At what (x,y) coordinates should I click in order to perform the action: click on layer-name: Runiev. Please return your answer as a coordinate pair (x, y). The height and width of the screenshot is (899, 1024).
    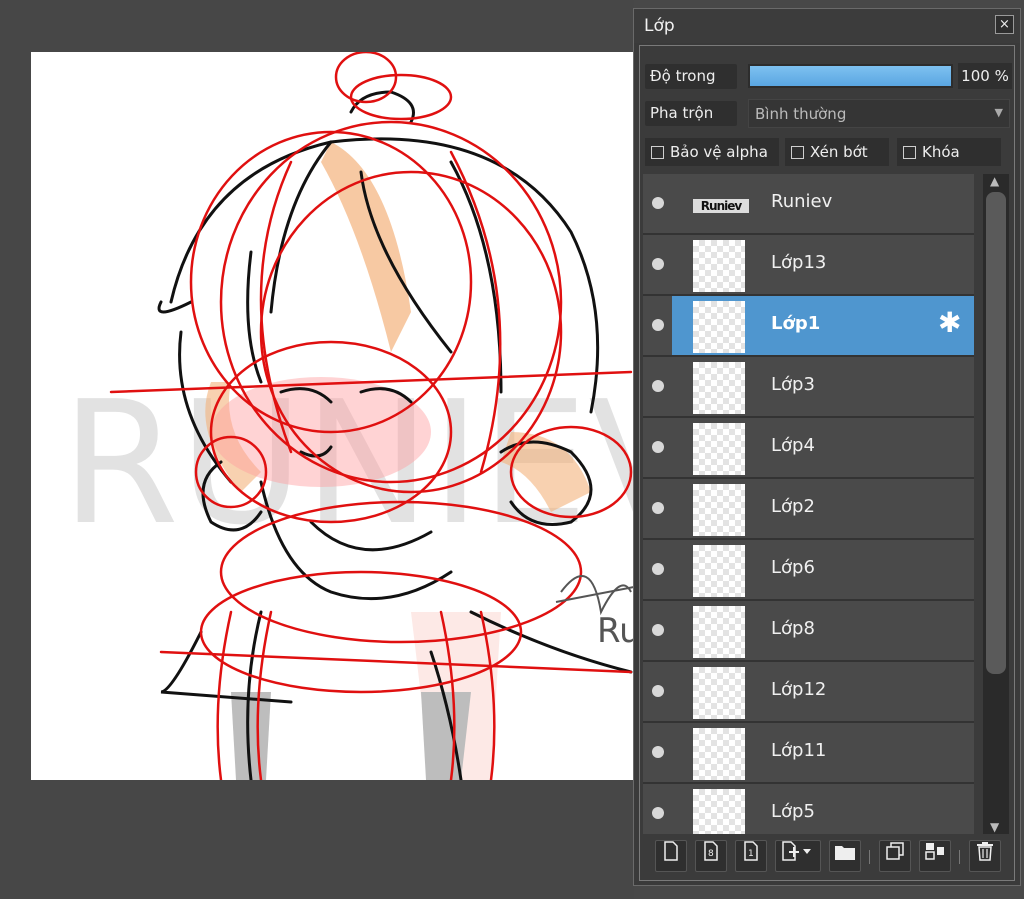
    Looking at the image, I should click on (802, 201).